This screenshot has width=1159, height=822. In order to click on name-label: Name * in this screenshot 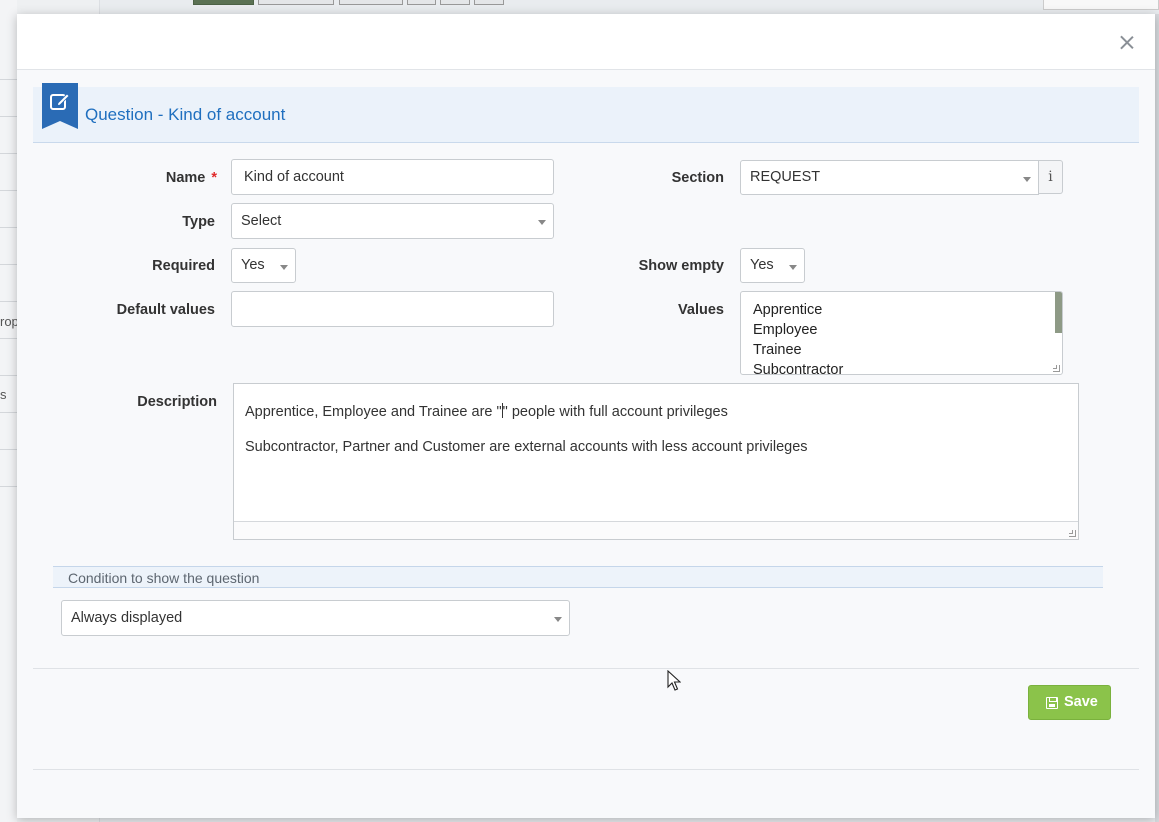, I will do `click(177, 178)`.